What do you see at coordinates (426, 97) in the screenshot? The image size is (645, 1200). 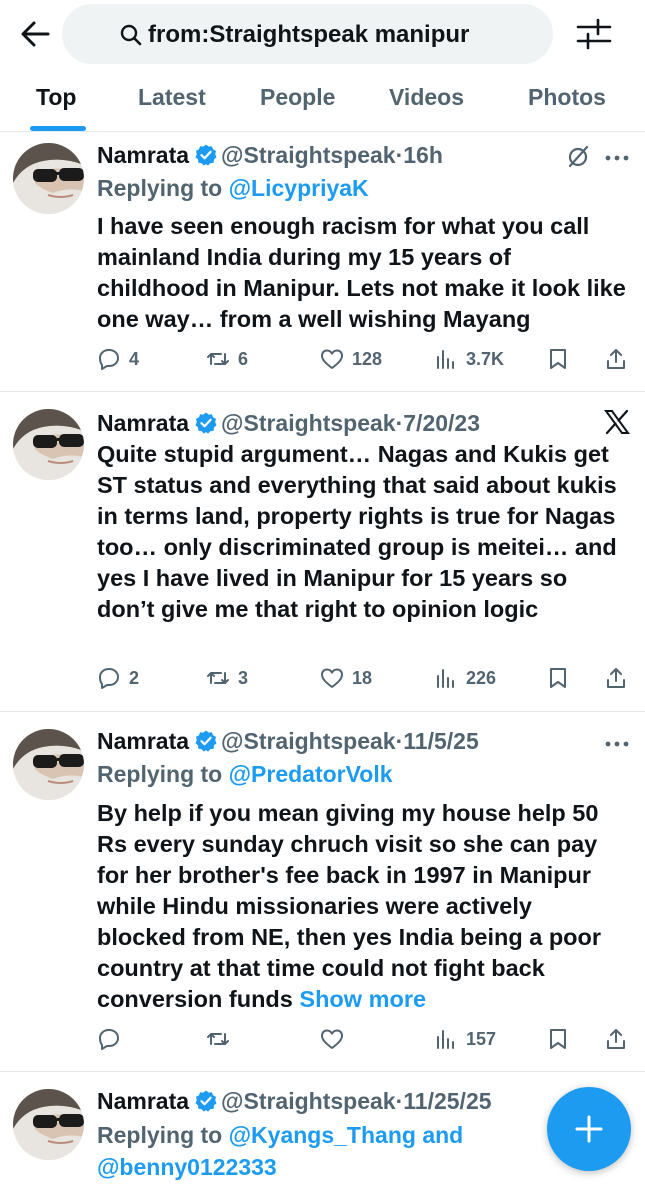 I see `tab-videos: Videos` at bounding box center [426, 97].